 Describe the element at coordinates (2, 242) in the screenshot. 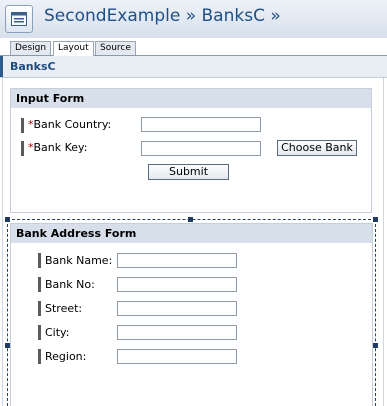

I see `content-left-border` at that location.